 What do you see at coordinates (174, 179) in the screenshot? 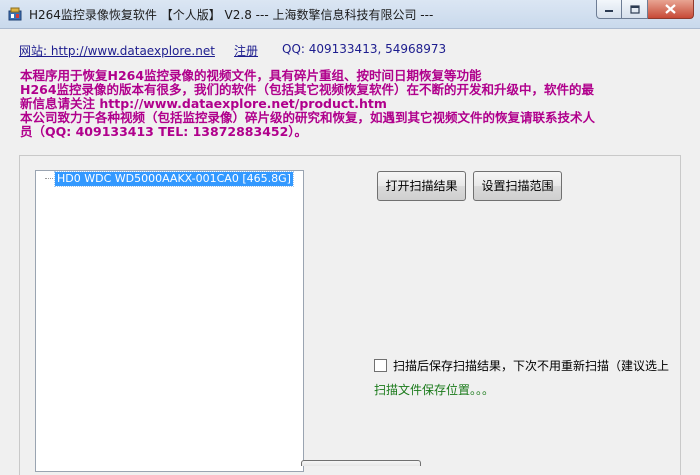
I see `disk-tree-item: HD0 WDC WD5000AAKX-001CA0 [465.8G]` at bounding box center [174, 179].